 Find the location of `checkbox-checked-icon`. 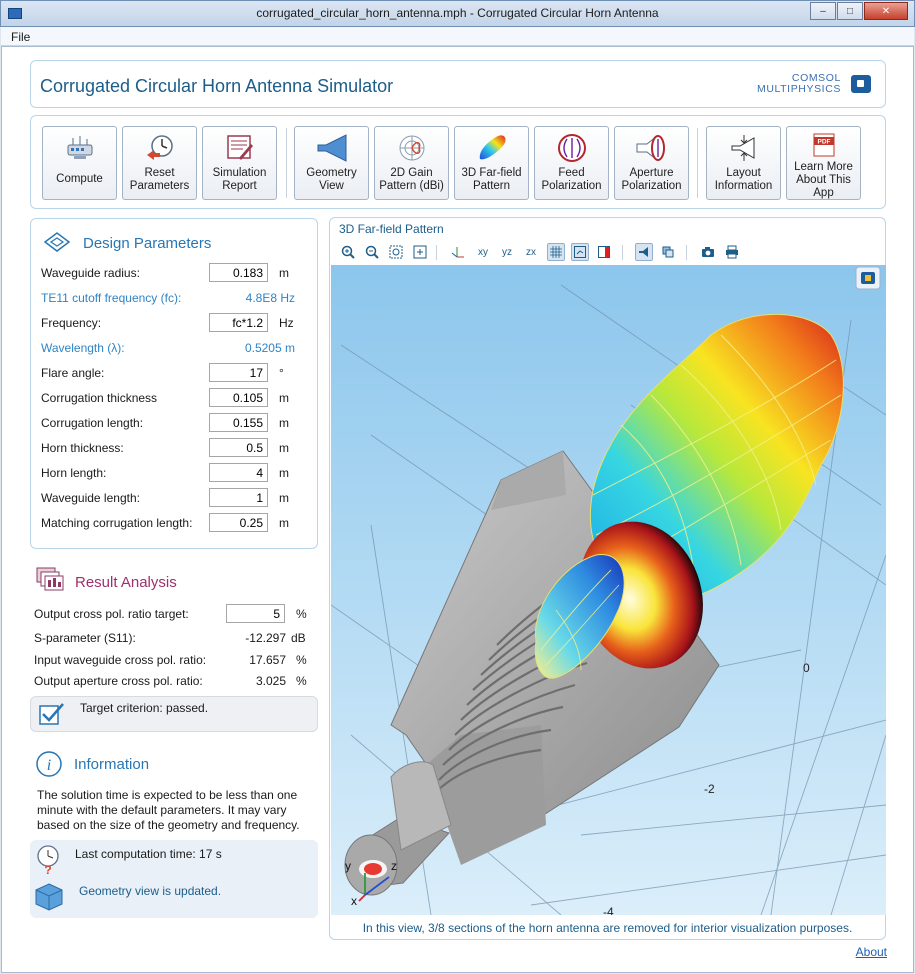

checkbox-checked-icon is located at coordinates (52, 715).